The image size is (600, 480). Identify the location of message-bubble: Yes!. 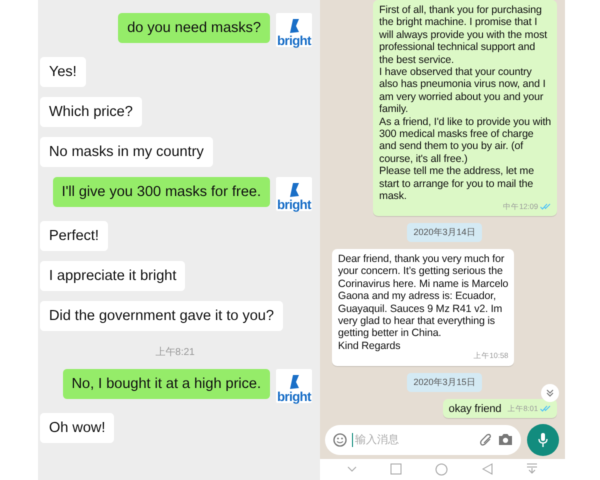
(63, 72).